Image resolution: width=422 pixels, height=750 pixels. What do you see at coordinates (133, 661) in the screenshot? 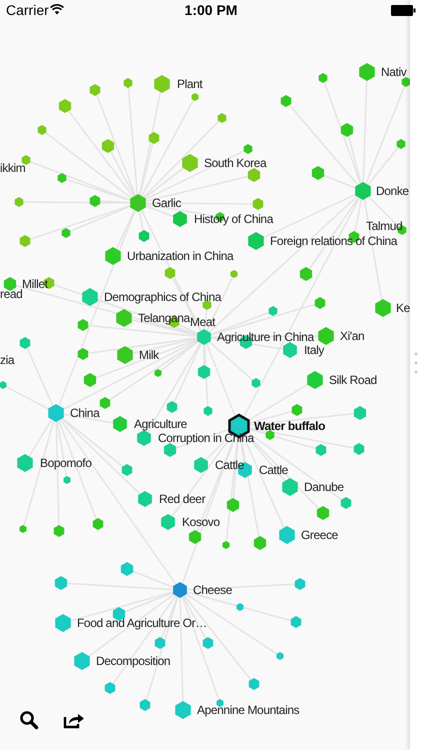
I see `node-label: Decomposition` at bounding box center [133, 661].